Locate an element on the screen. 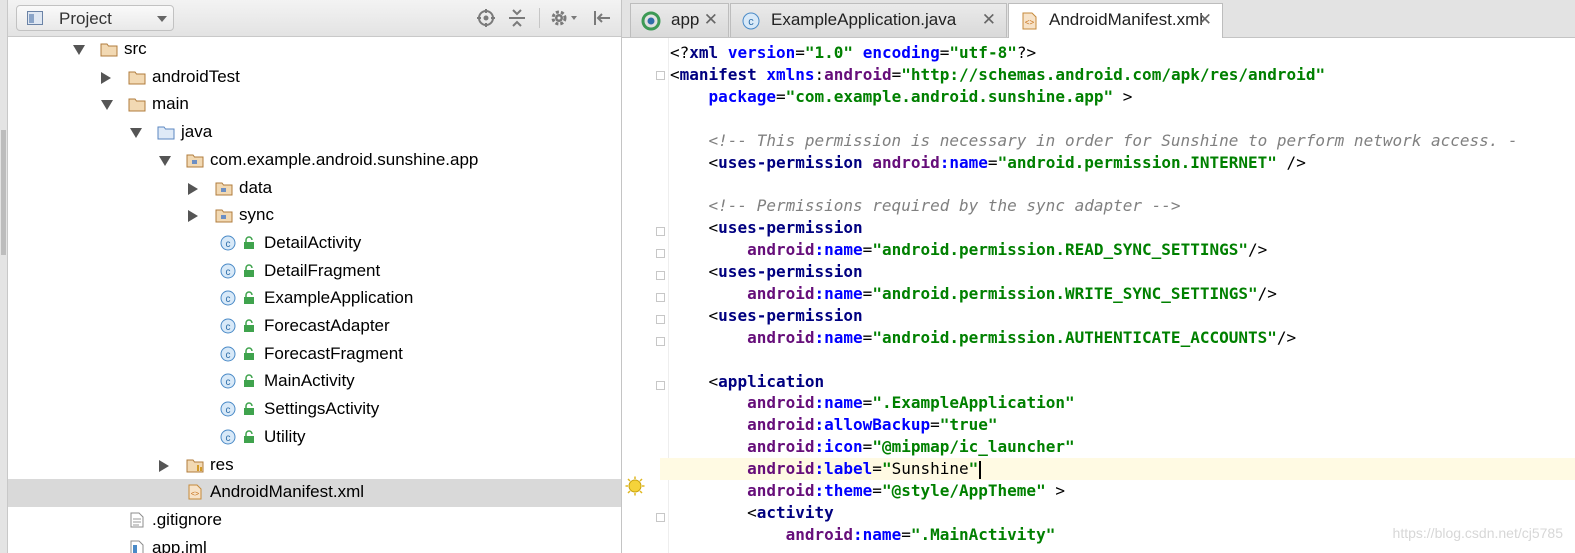 Image resolution: width=1575 pixels, height=553 pixels. tree-node-data: data is located at coordinates (314, 189).